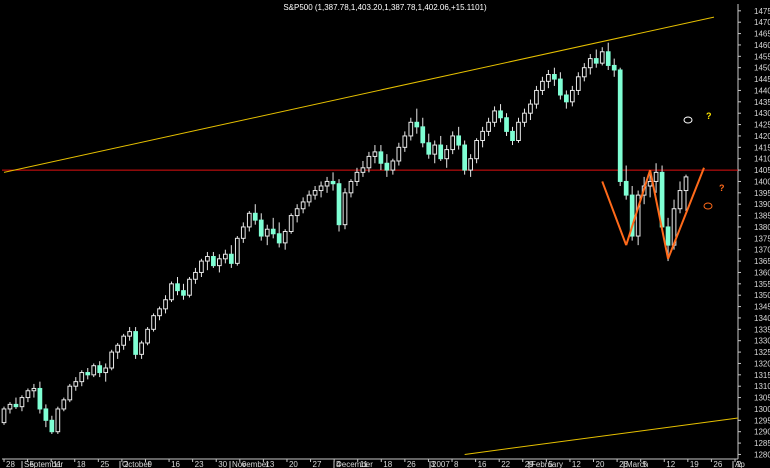 The image size is (770, 468). I want to click on y-tick-label: 1345, so click(762, 307).